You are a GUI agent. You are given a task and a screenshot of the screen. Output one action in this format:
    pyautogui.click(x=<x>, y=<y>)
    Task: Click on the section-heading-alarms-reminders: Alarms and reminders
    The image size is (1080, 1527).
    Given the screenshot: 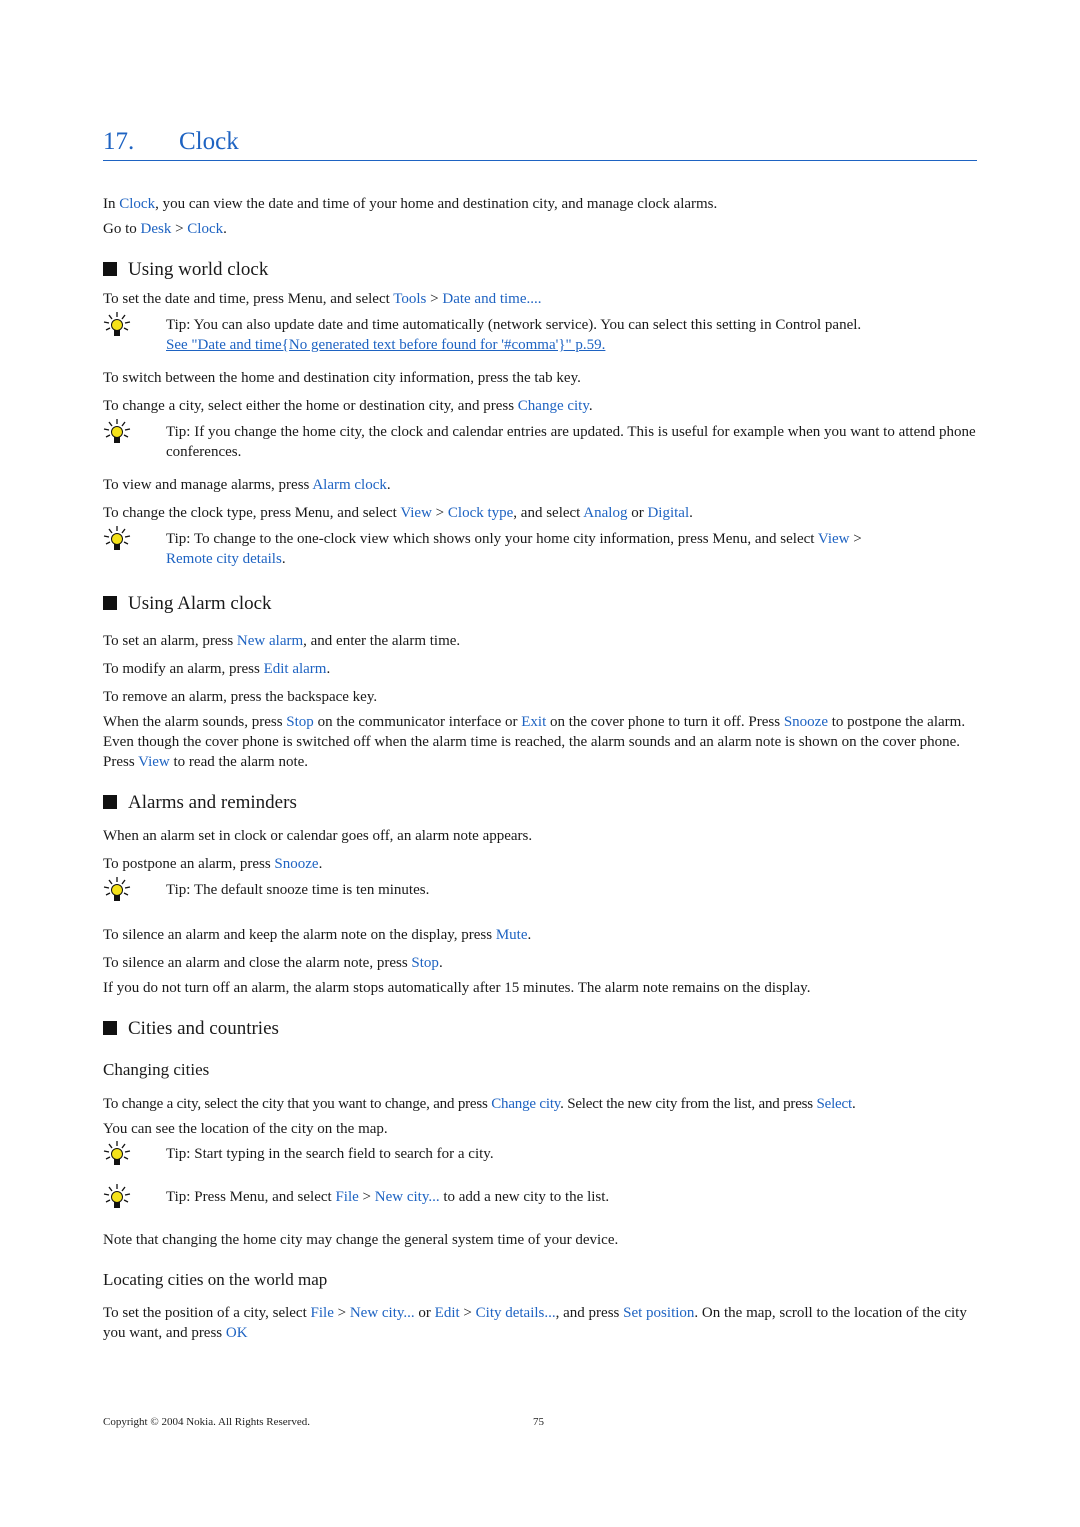 What is the action you would take?
    pyautogui.click(x=200, y=803)
    